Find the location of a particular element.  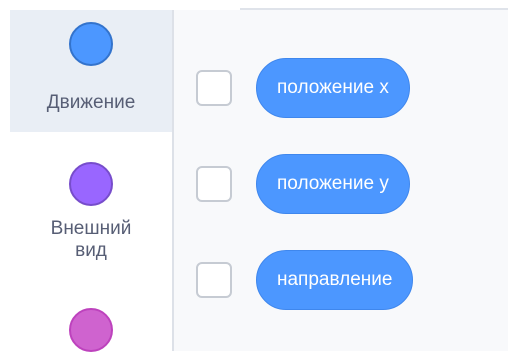

x-position-reporter-block: положение x is located at coordinates (333, 88).